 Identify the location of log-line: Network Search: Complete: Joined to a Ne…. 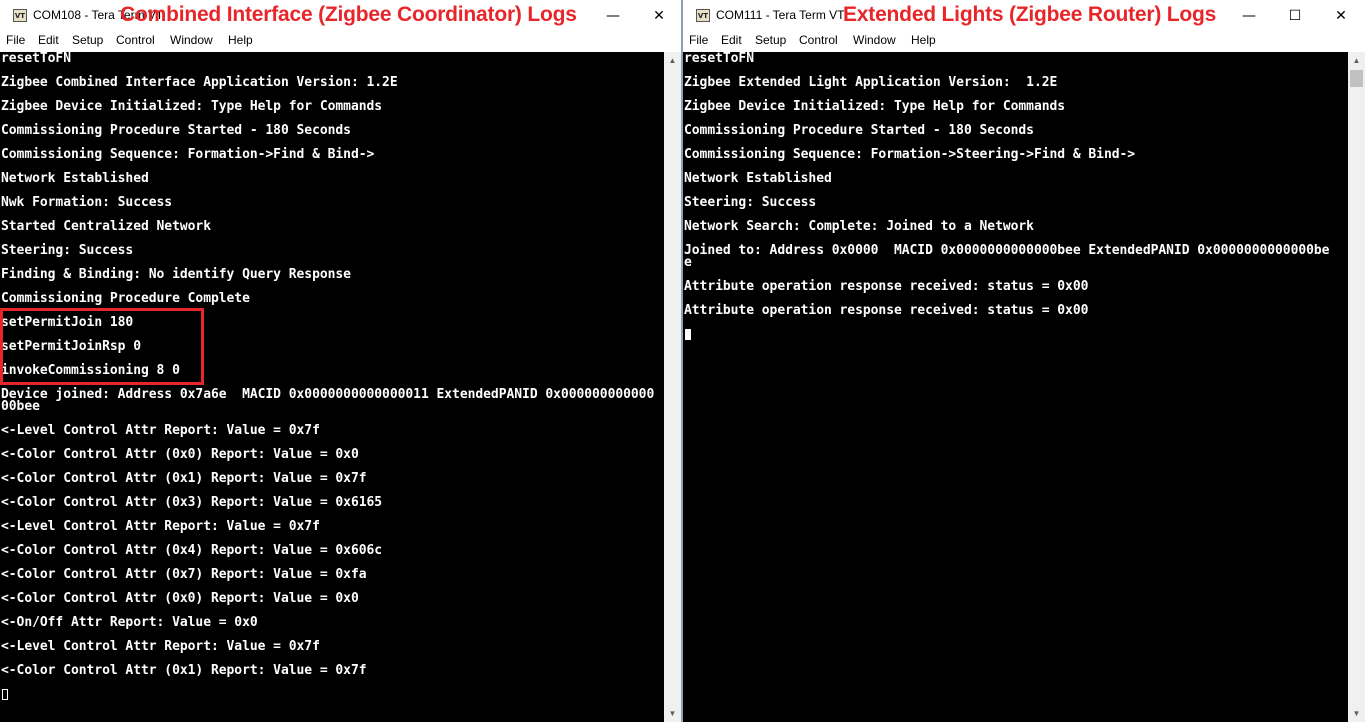
(859, 226).